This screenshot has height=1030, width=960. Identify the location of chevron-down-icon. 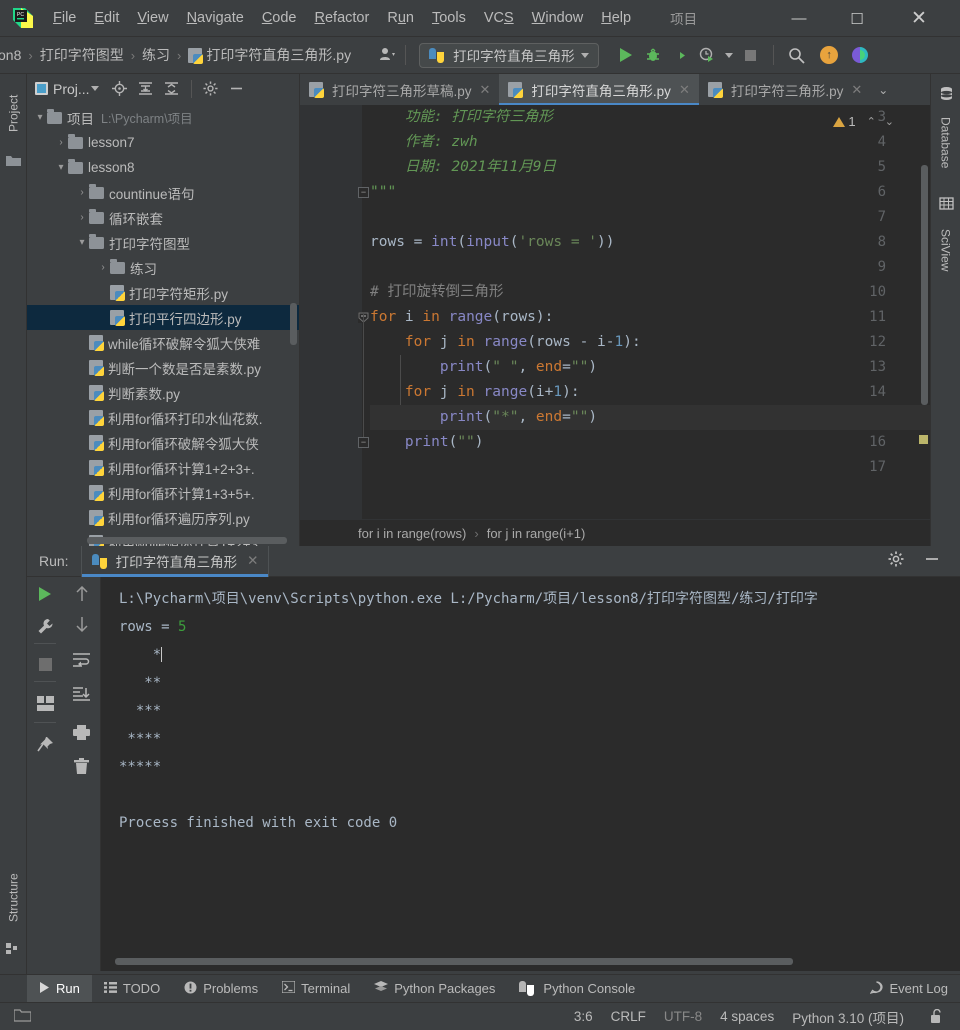
(94, 88).